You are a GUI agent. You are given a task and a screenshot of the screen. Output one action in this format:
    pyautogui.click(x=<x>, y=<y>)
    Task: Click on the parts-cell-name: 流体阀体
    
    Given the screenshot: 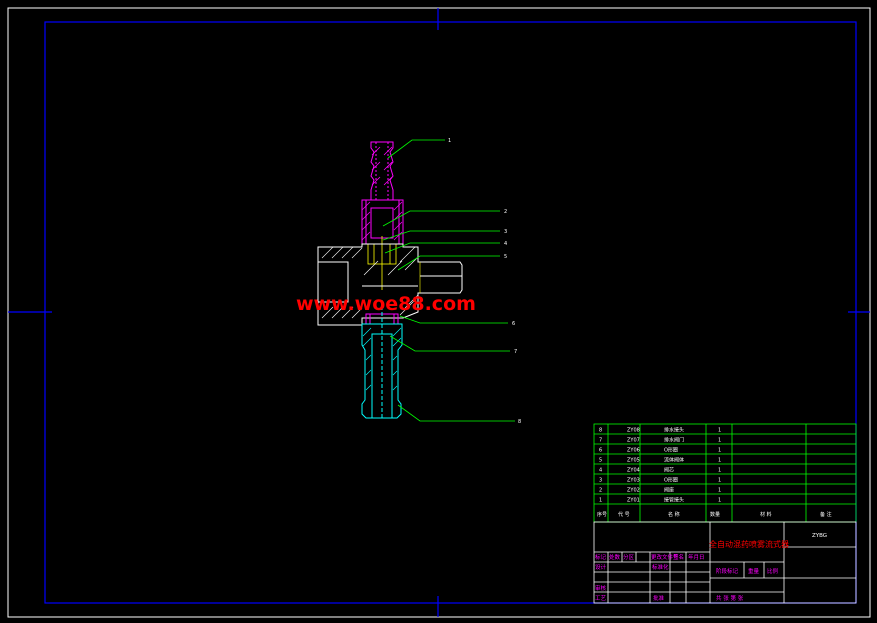 What is the action you would take?
    pyautogui.click(x=674, y=460)
    